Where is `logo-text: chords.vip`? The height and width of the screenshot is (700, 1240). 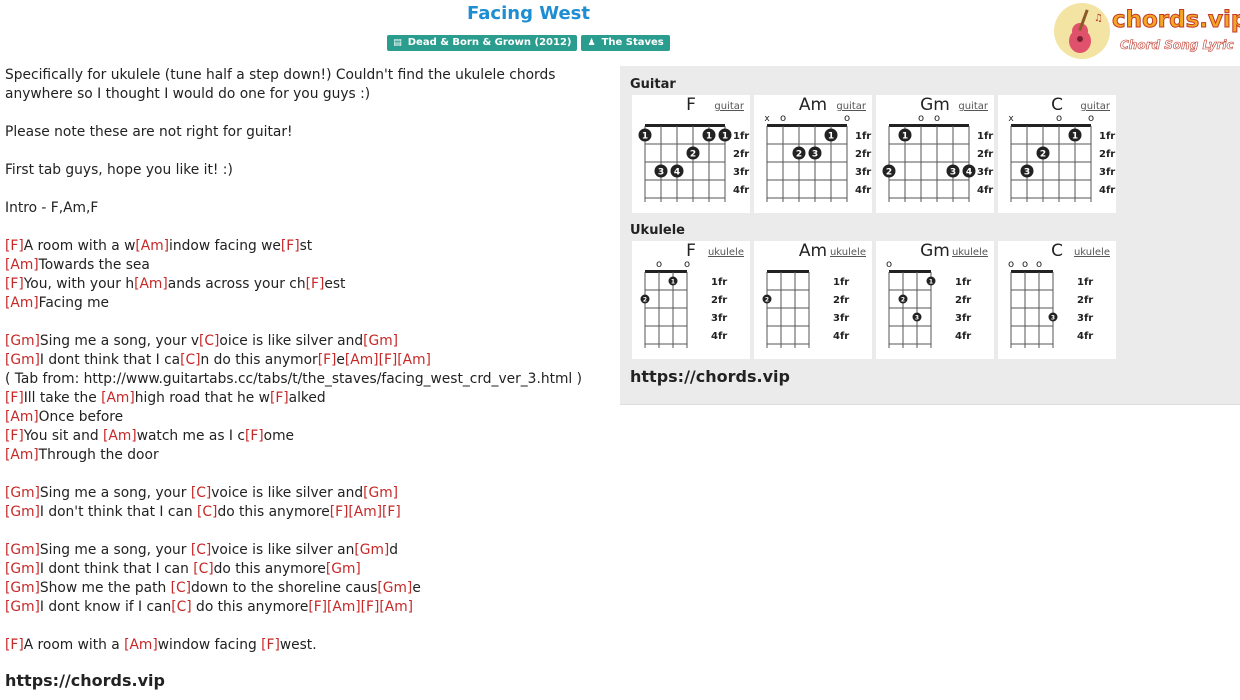
logo-text: chords.vip is located at coordinates (1175, 20).